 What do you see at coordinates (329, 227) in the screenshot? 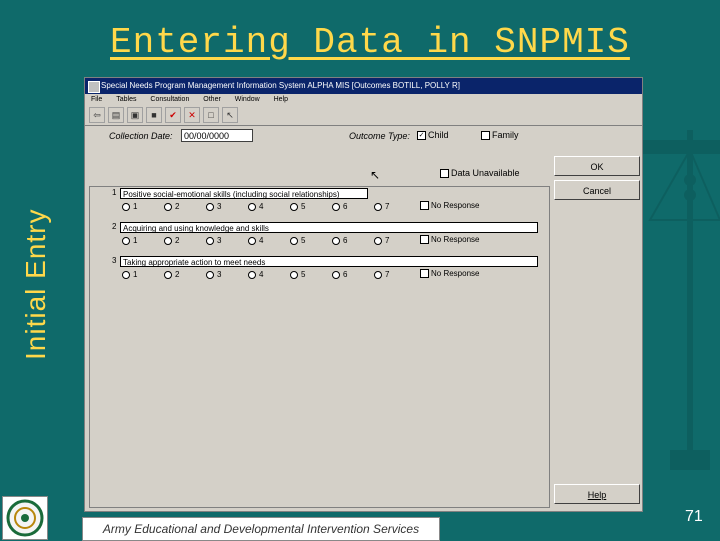
I see `question-2-text: Acquiring and using knowledge and skills` at bounding box center [329, 227].